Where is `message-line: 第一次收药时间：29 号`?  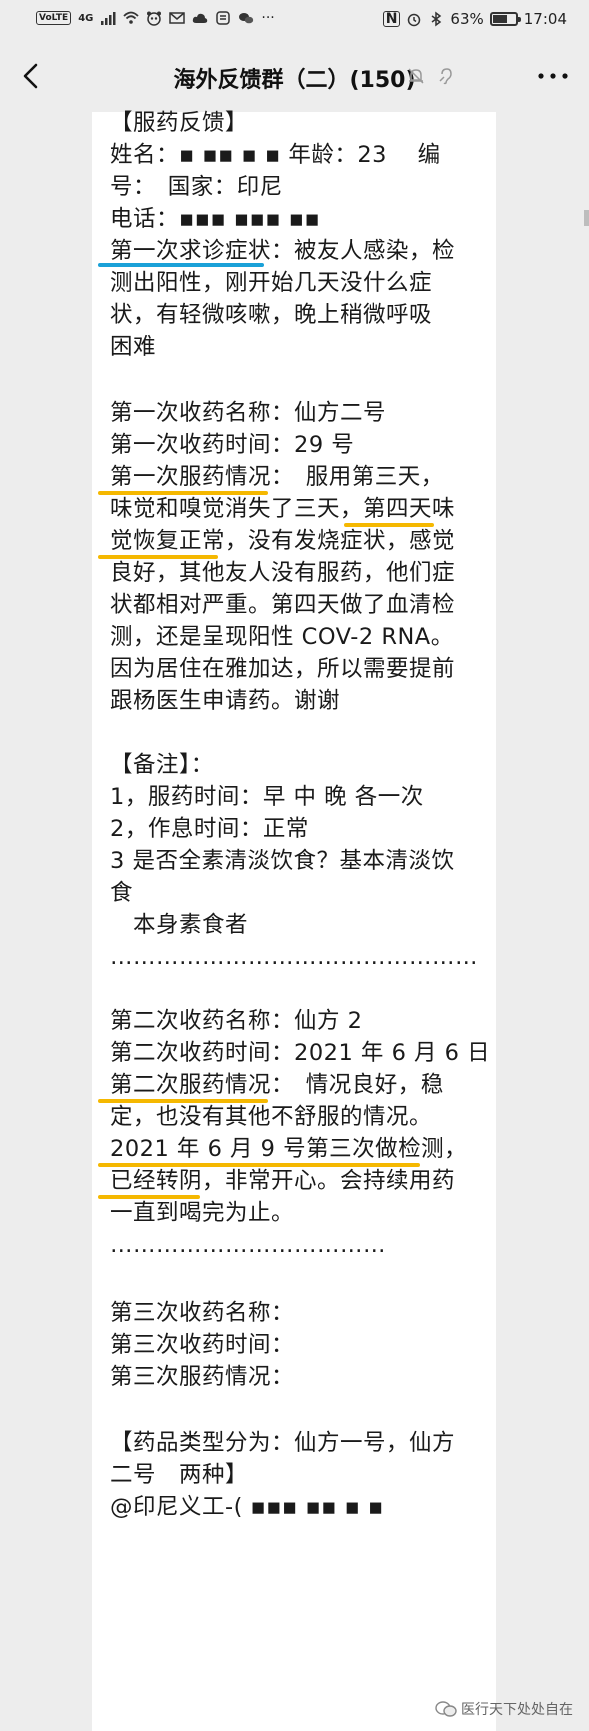 message-line: 第一次收药时间：29 号 is located at coordinates (232, 445).